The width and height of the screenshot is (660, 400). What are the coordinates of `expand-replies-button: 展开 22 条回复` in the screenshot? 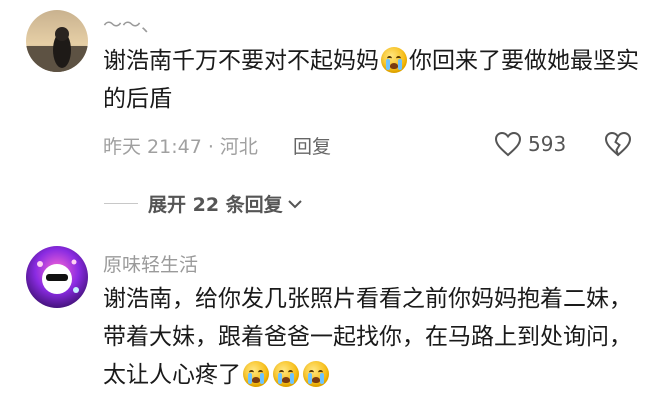 It's located at (203, 203).